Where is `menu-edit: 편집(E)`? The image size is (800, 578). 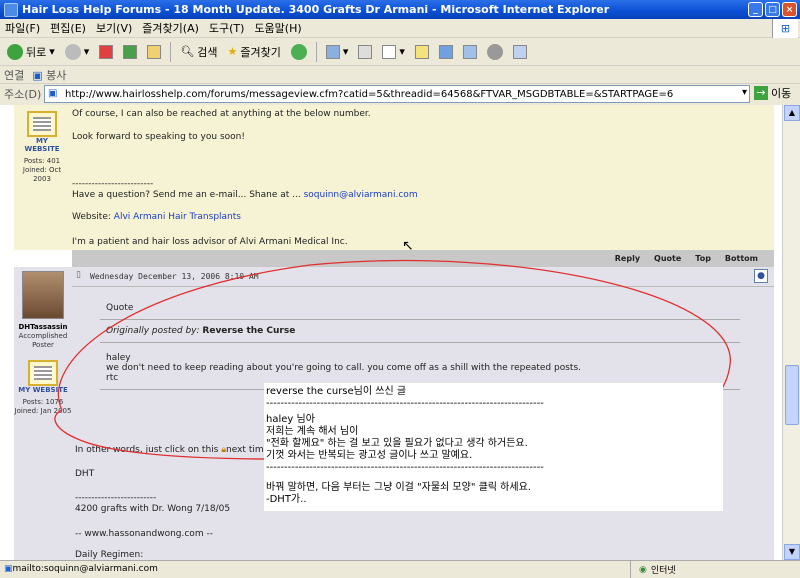
menu-edit: 편집(E) is located at coordinates (68, 28).